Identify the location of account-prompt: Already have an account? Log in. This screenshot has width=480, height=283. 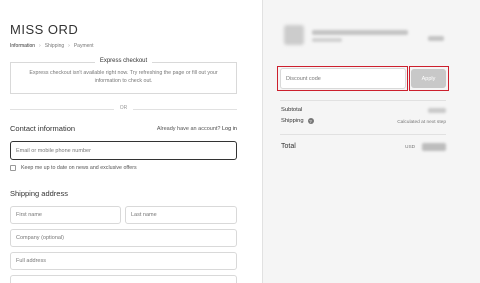
(196, 129).